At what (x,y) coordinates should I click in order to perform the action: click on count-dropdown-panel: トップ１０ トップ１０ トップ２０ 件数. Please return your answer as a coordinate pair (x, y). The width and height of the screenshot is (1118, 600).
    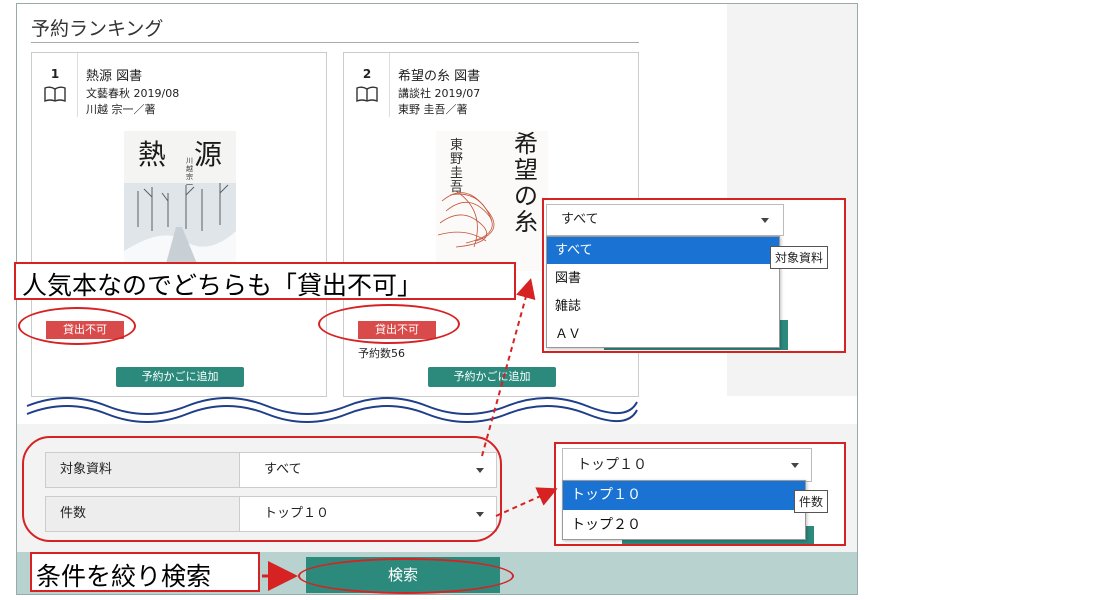
    Looking at the image, I should click on (700, 494).